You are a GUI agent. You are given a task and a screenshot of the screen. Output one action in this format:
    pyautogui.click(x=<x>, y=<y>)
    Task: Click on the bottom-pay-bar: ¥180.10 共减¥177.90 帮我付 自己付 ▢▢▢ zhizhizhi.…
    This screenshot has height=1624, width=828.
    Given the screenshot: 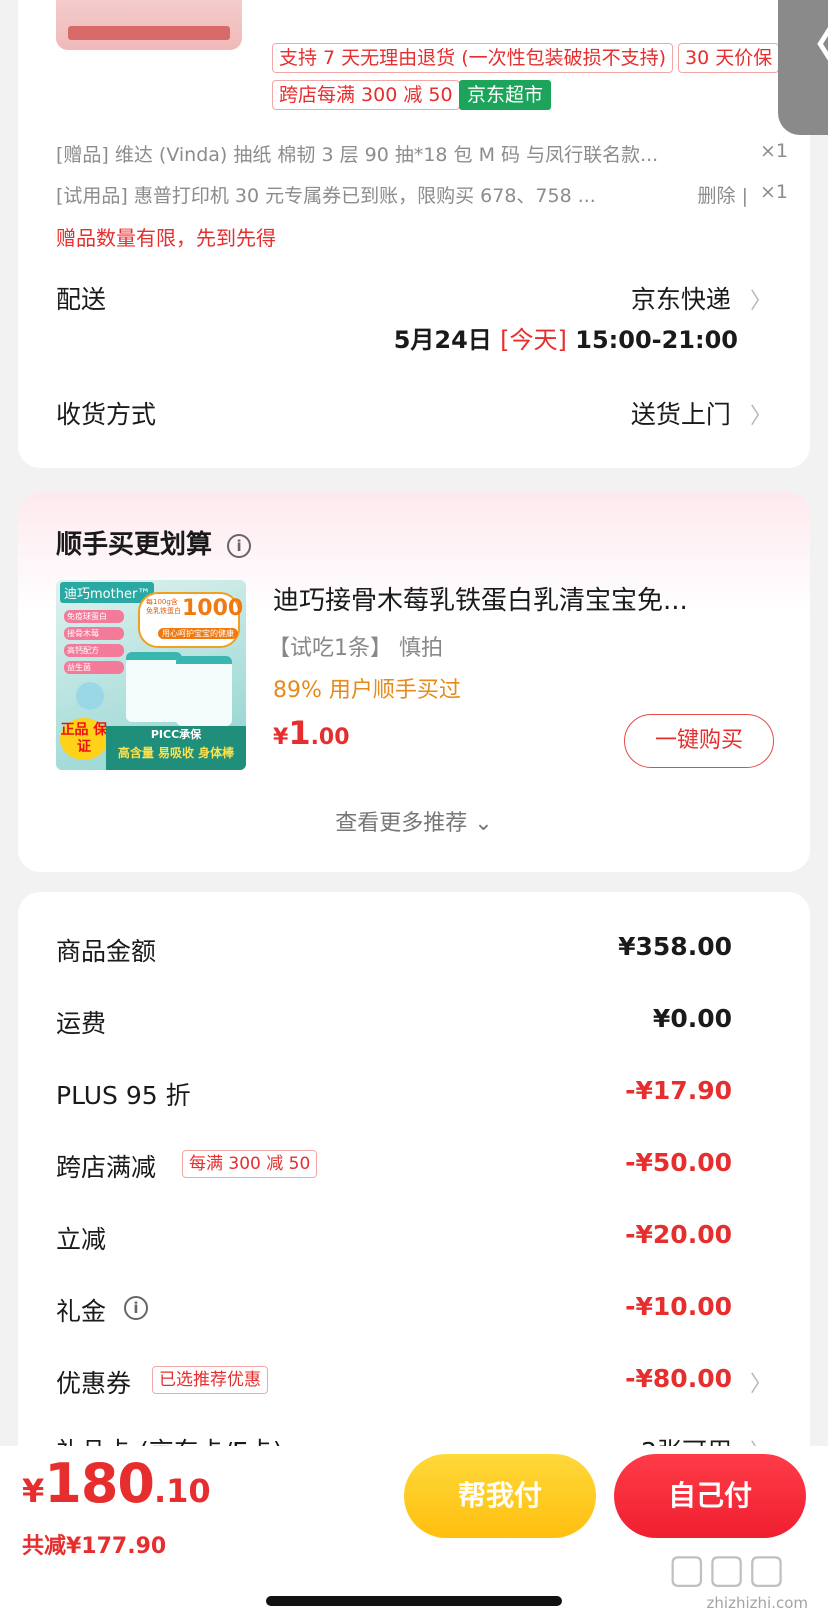 What is the action you would take?
    pyautogui.click(x=414, y=1535)
    